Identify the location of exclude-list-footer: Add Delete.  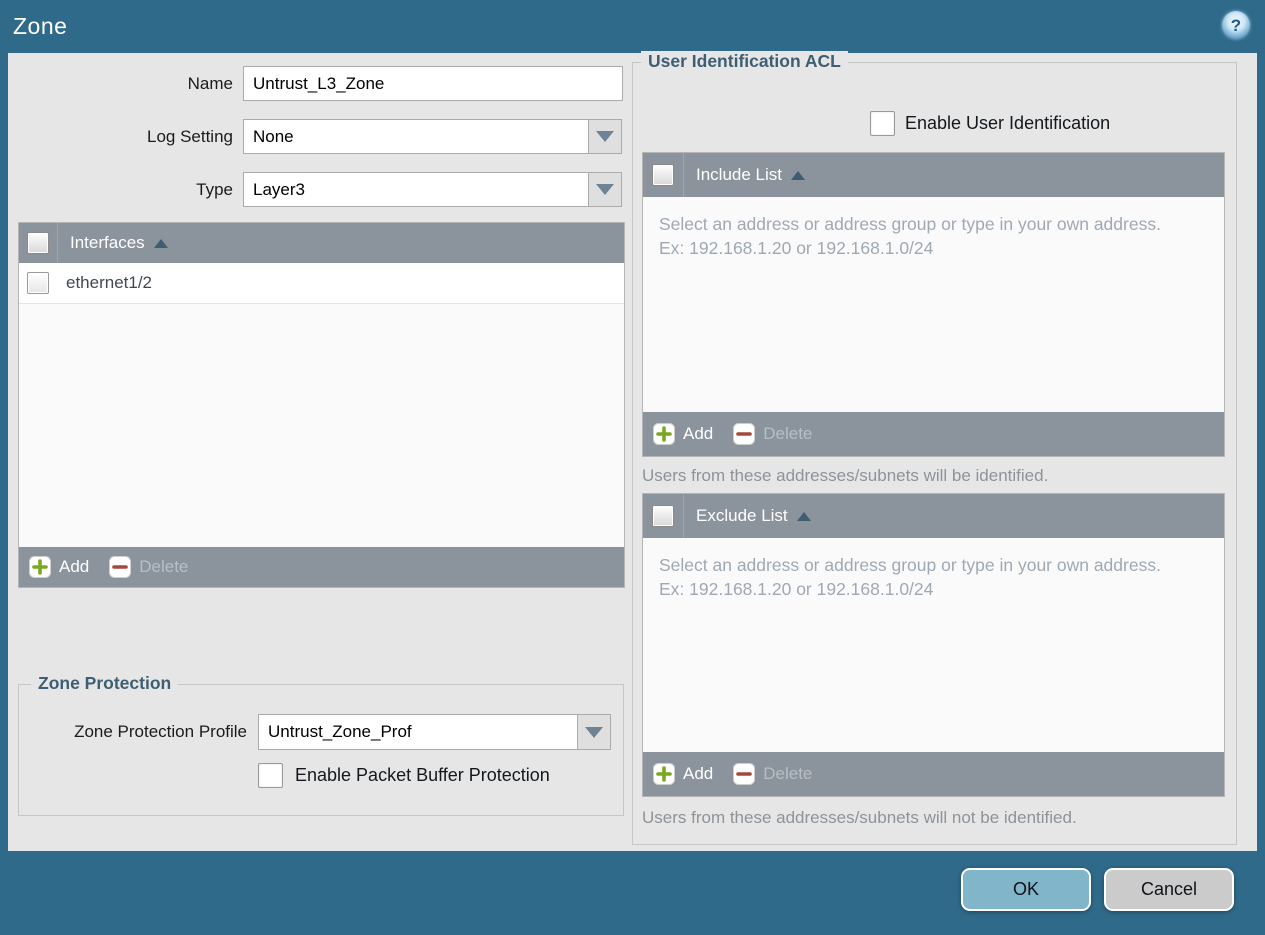
(933, 774).